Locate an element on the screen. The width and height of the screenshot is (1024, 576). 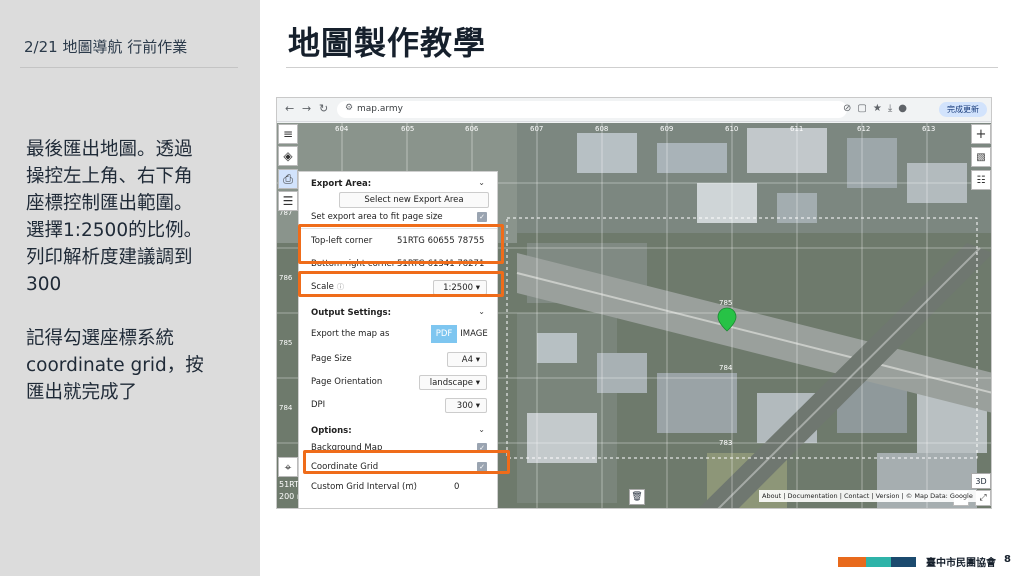
fit-page-size-checkbox: ✓ is located at coordinates (482, 217).